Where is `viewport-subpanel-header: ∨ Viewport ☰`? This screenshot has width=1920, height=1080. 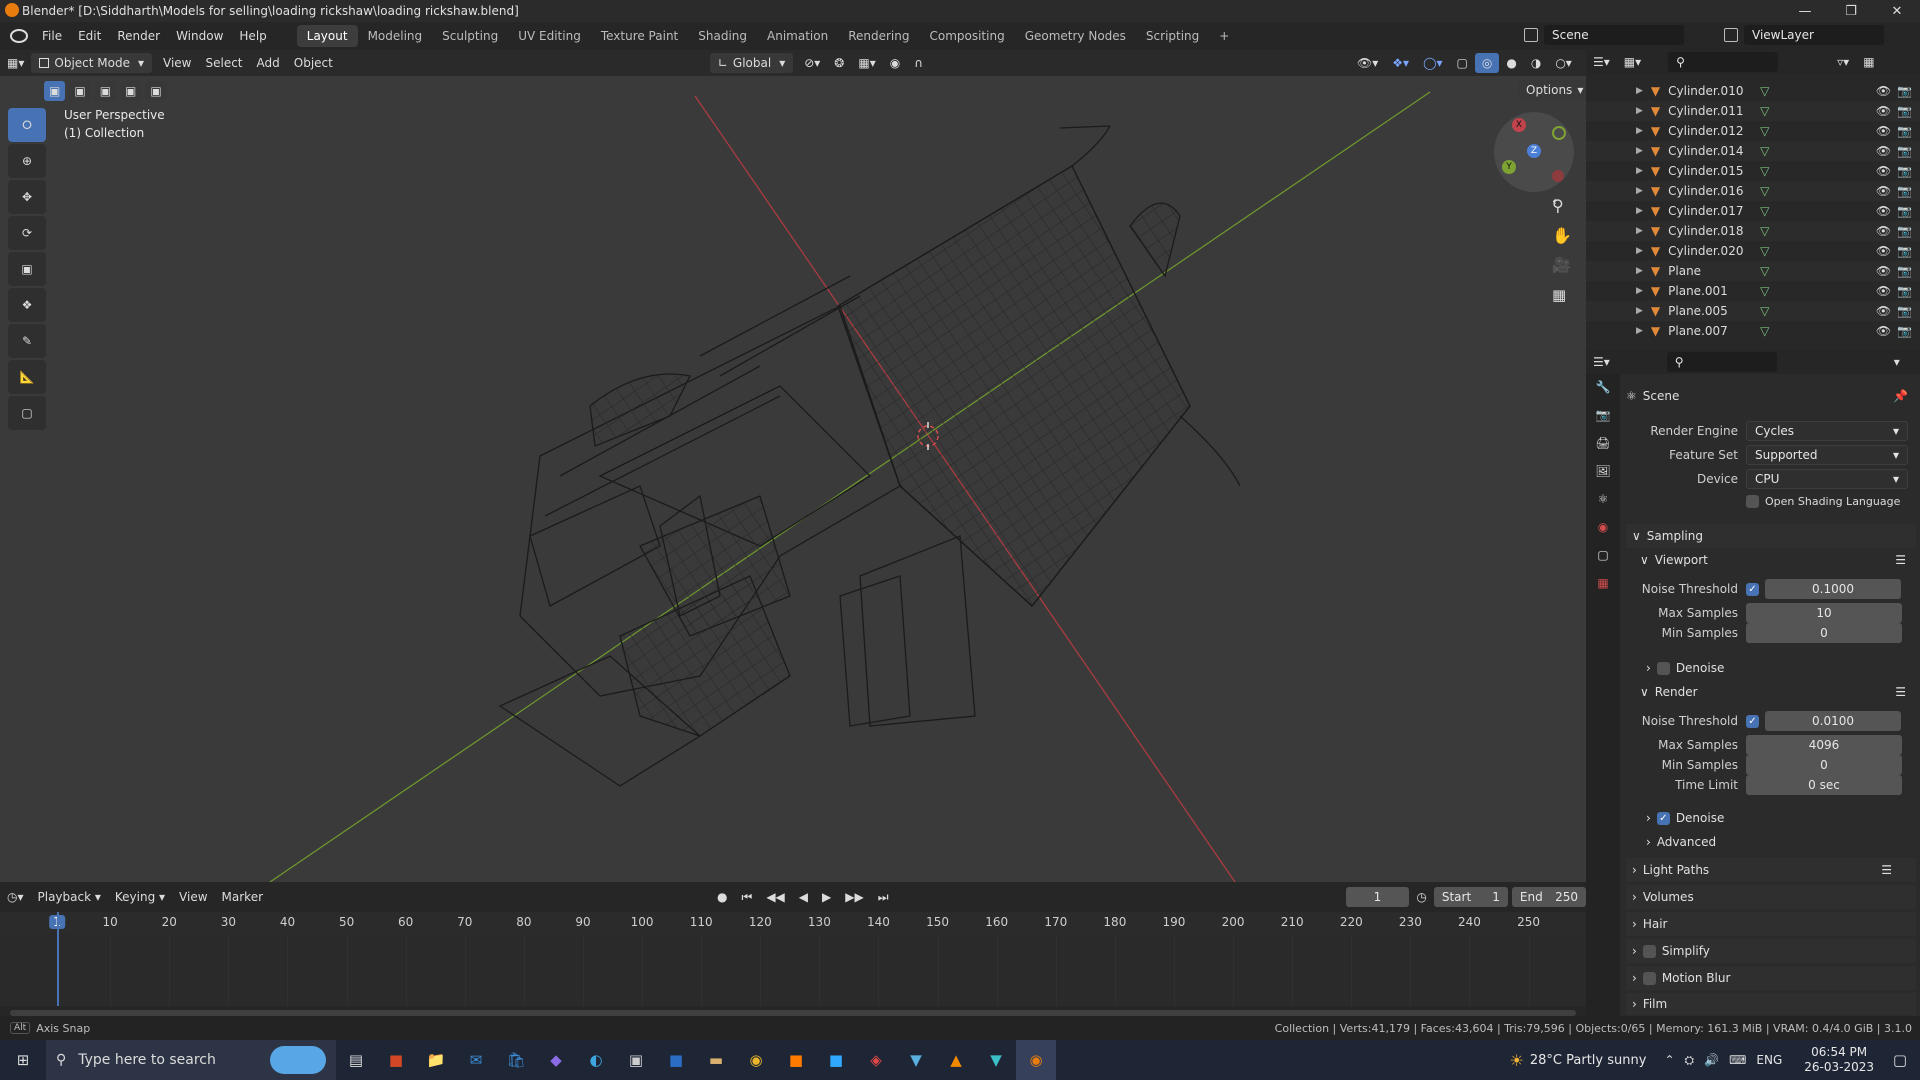
viewport-subpanel-header: ∨ Viewport ☰ is located at coordinates (1780, 560).